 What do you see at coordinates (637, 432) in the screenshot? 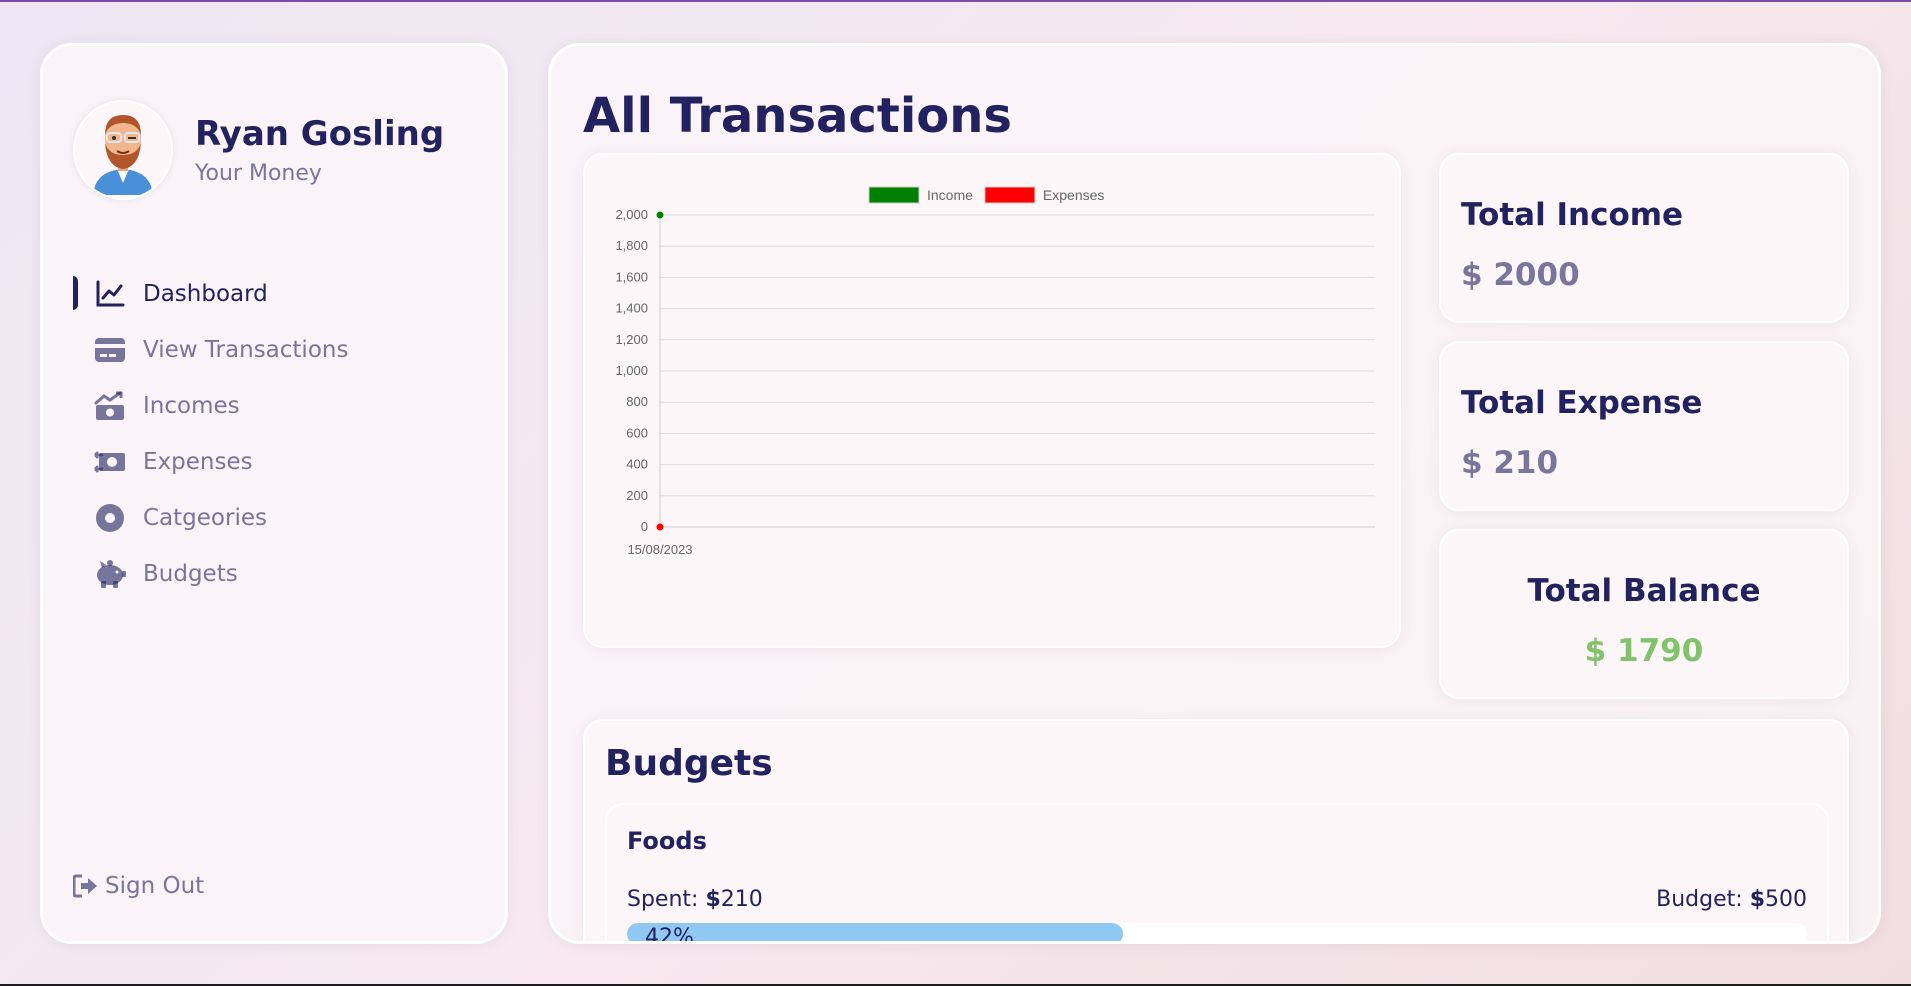
I see `y-tick-label: 600` at bounding box center [637, 432].